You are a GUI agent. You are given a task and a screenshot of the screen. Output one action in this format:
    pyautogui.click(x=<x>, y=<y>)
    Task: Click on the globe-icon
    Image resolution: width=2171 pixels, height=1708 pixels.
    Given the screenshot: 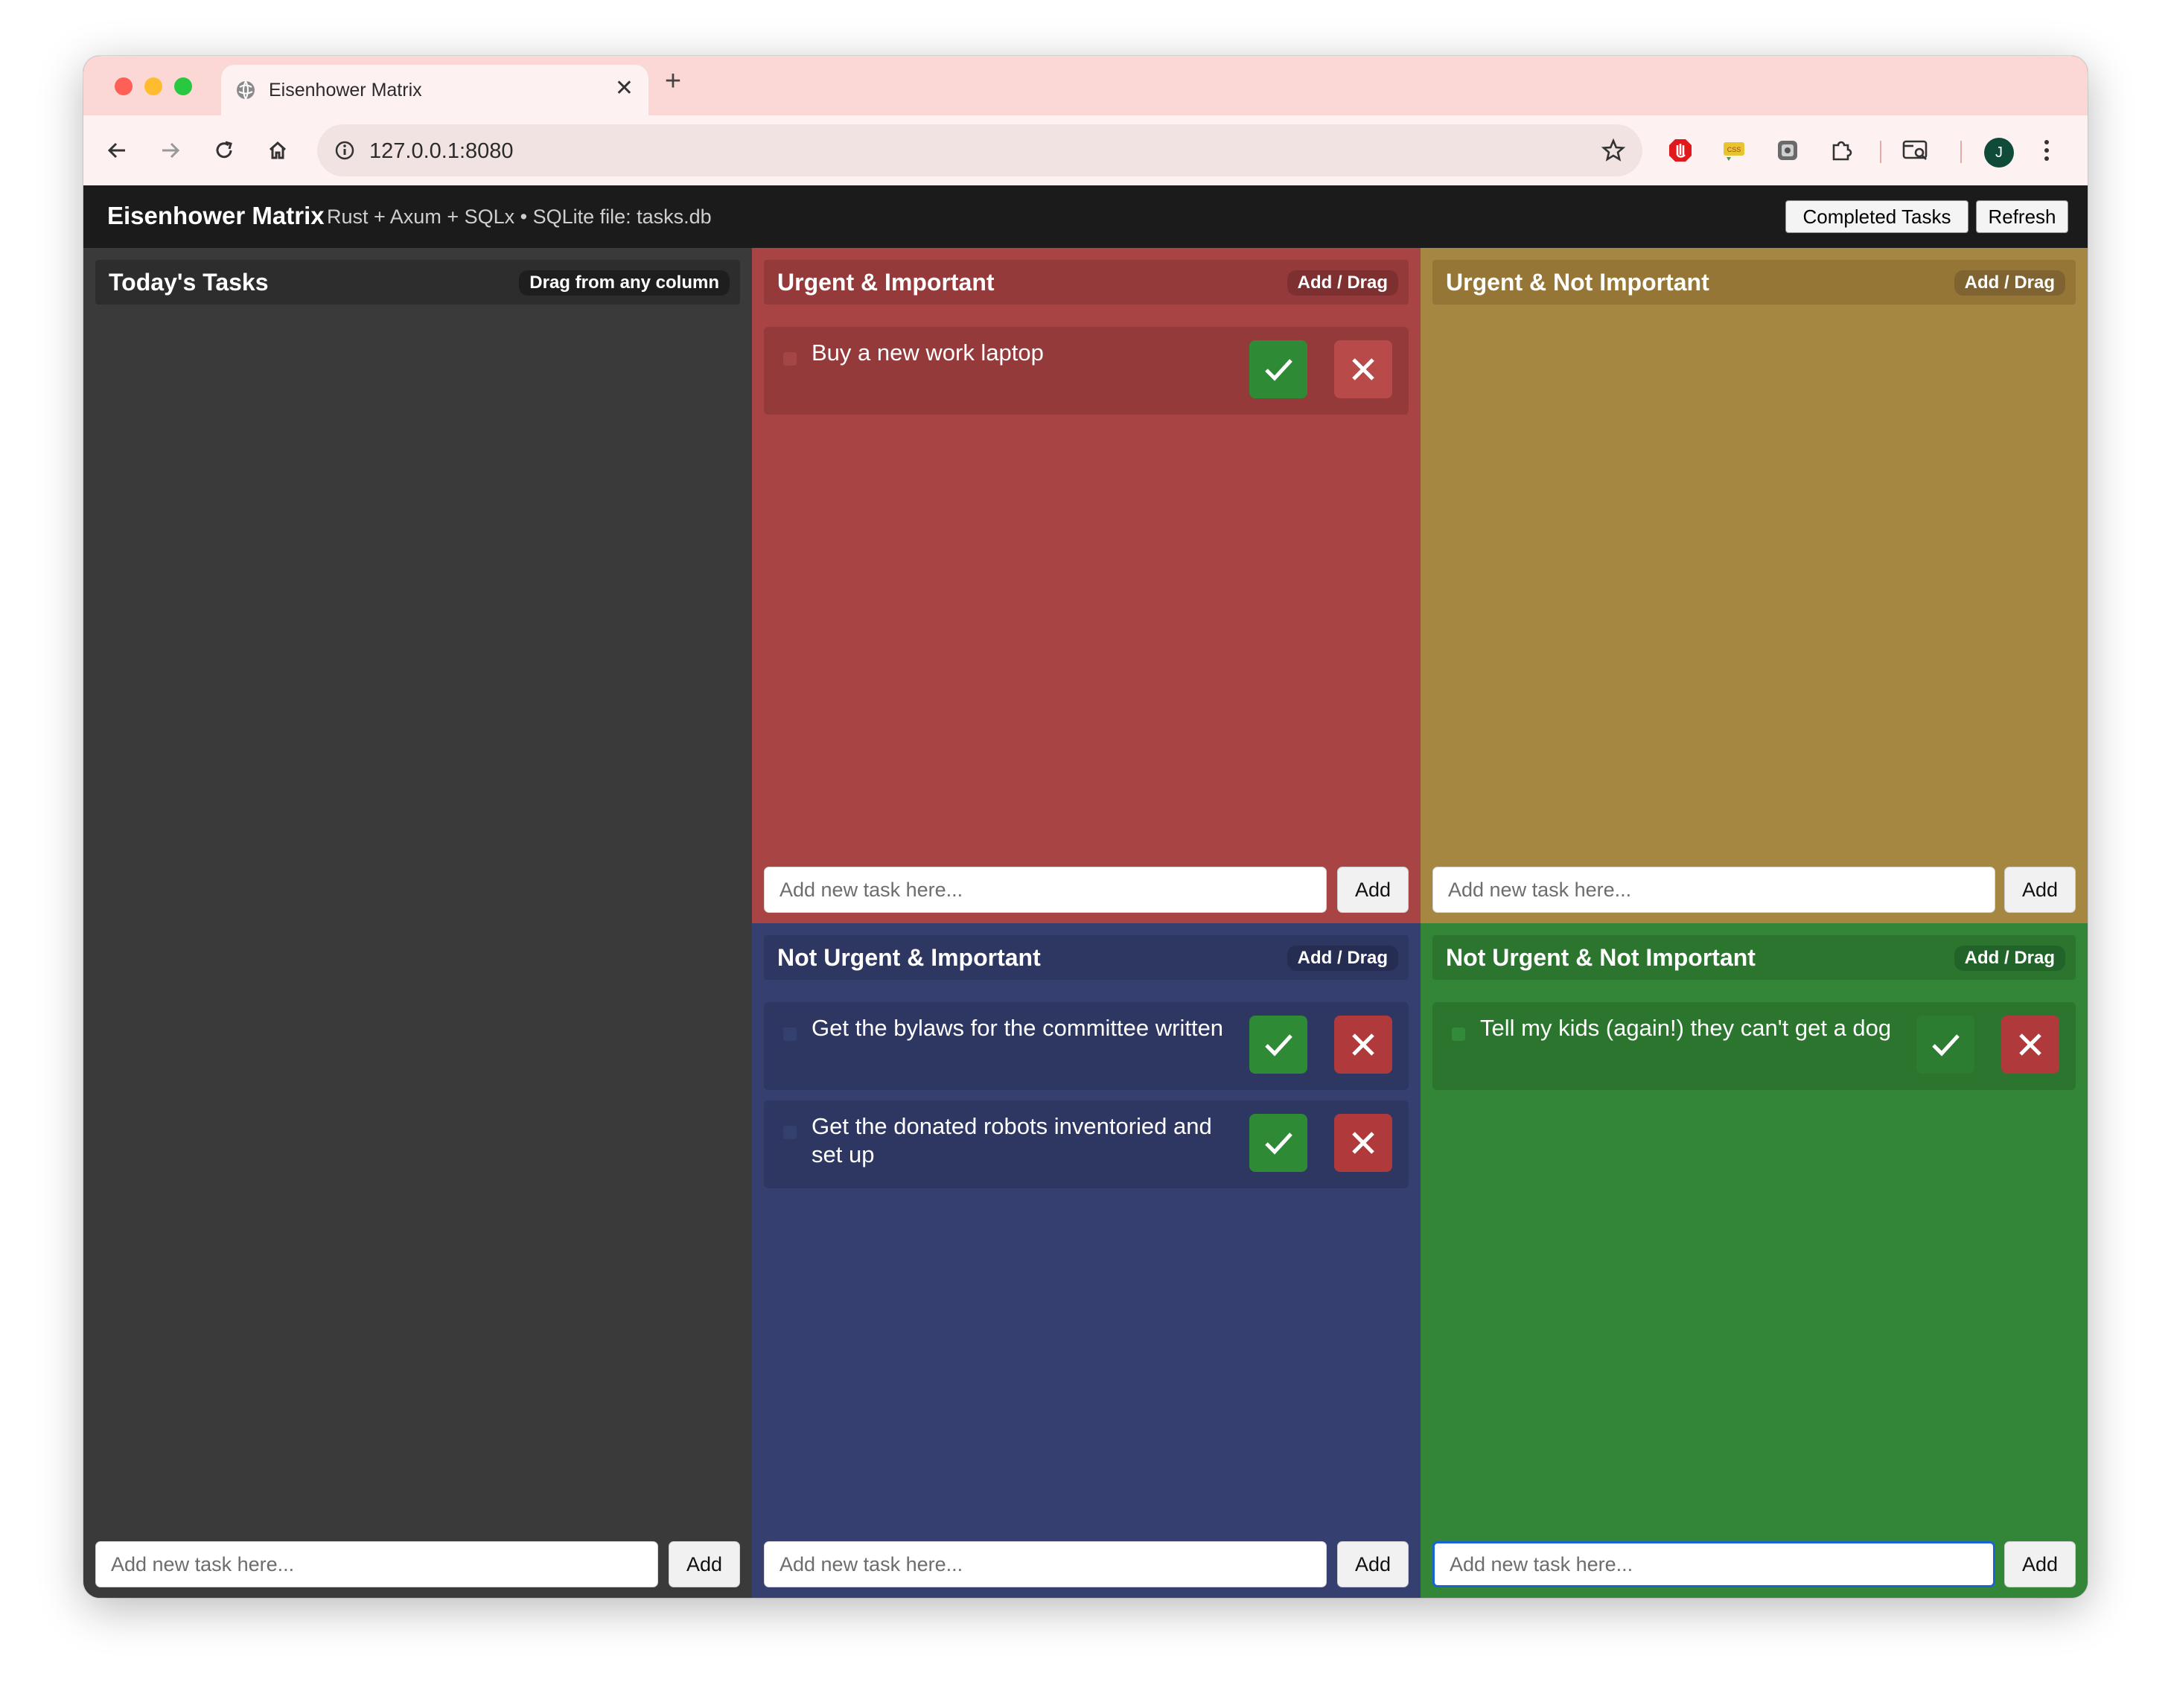 What is the action you would take?
    pyautogui.click(x=246, y=92)
    